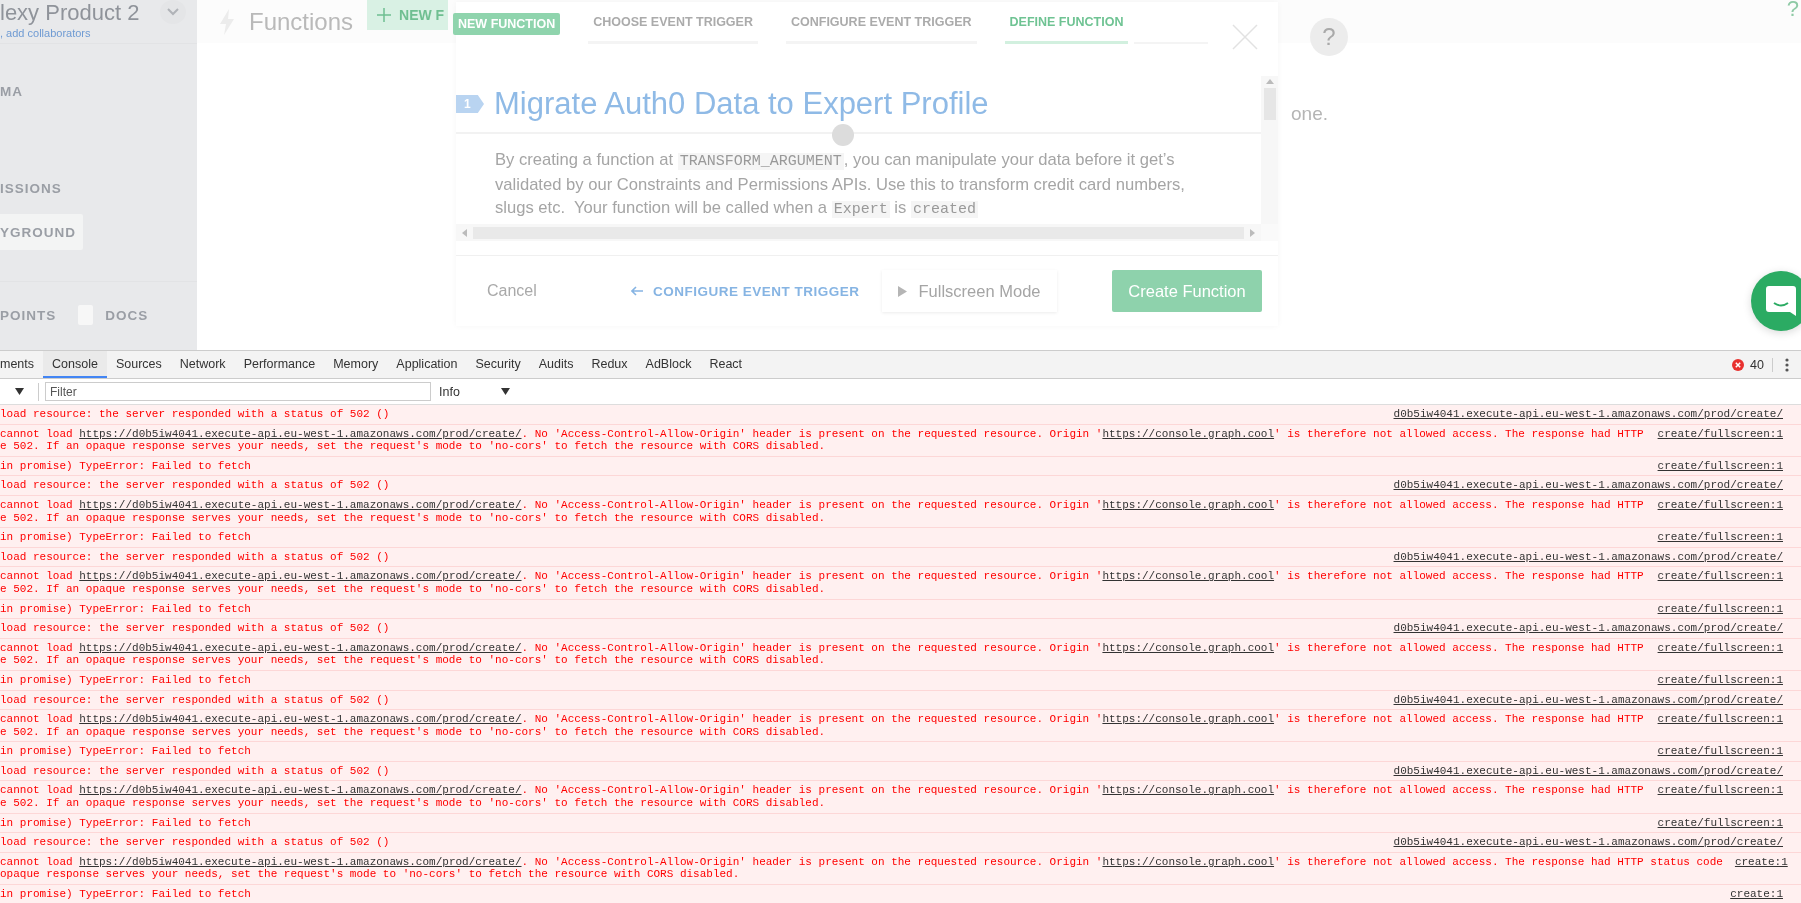 The height and width of the screenshot is (903, 1801). I want to click on devtools-tab: Audits, so click(556, 364).